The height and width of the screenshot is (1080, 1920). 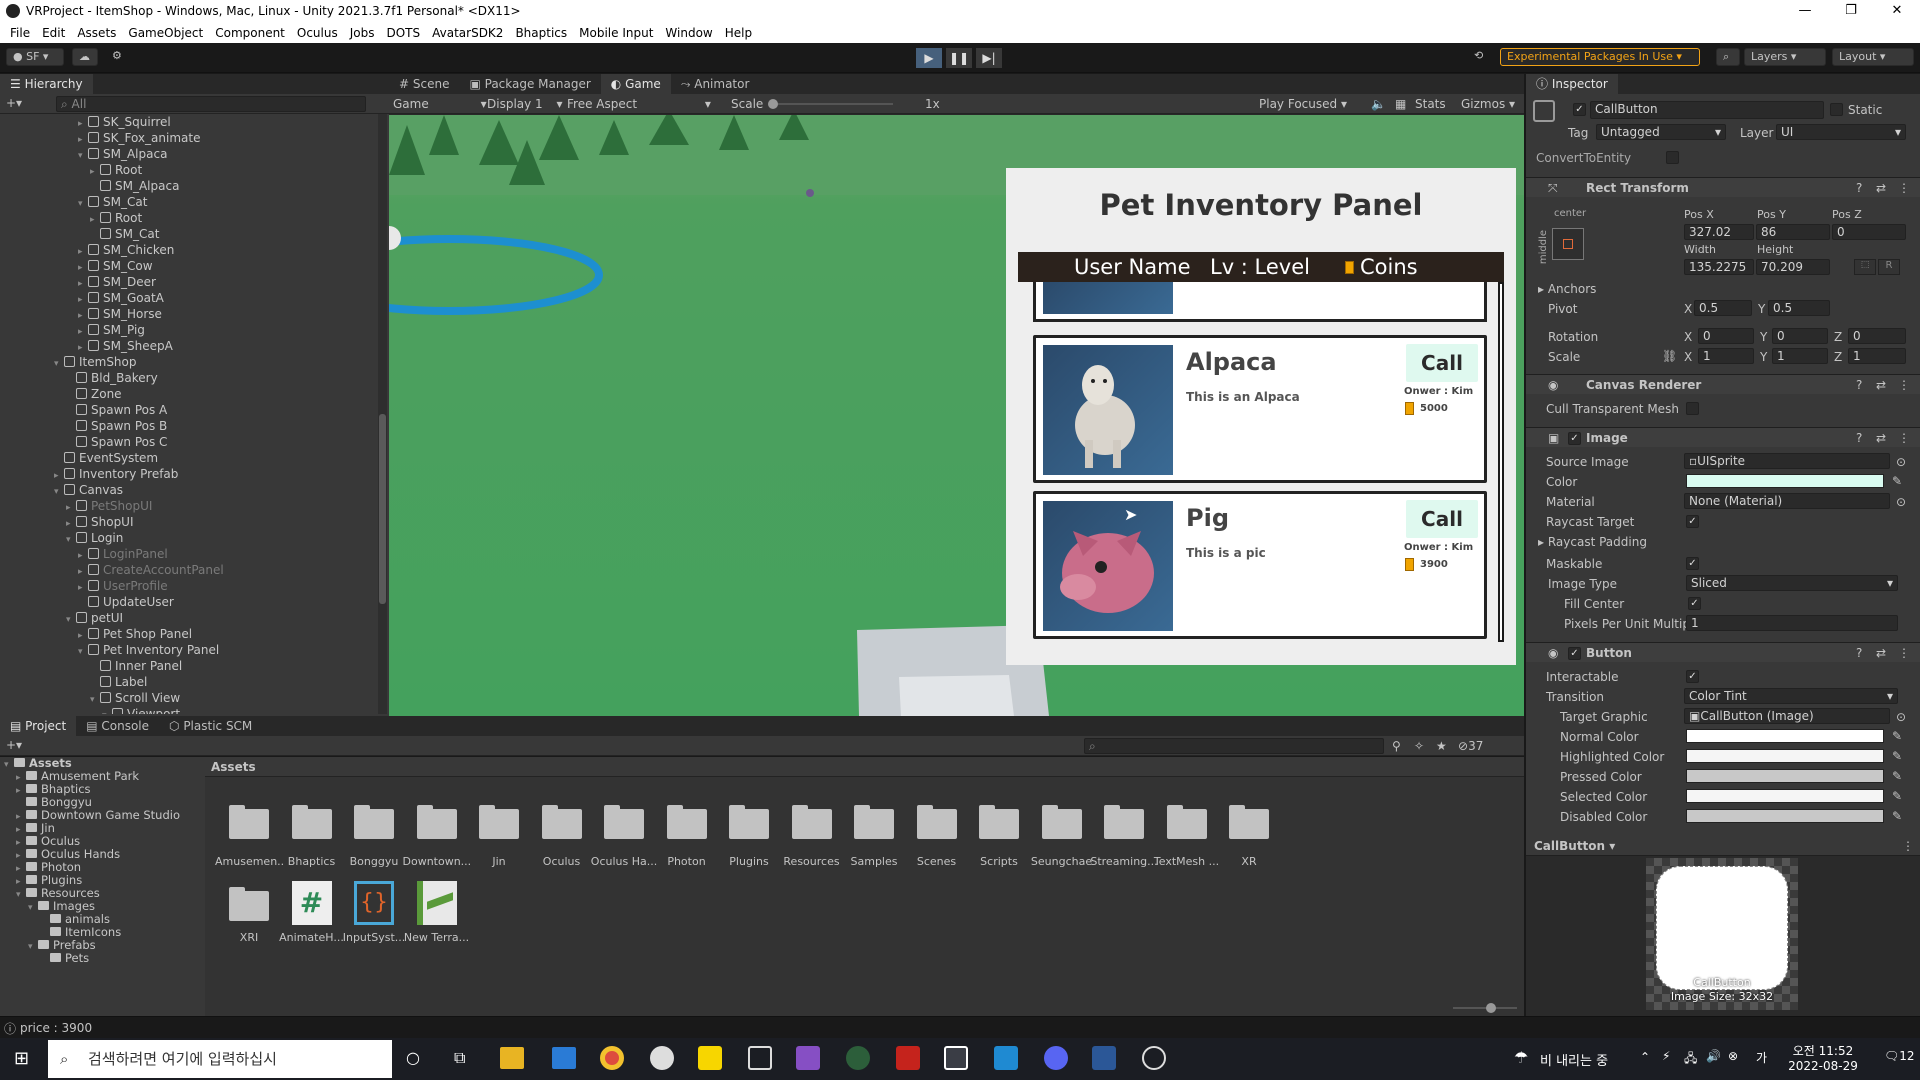 I want to click on hierarchy-item: ▸ LoginPanel, so click(x=189, y=554).